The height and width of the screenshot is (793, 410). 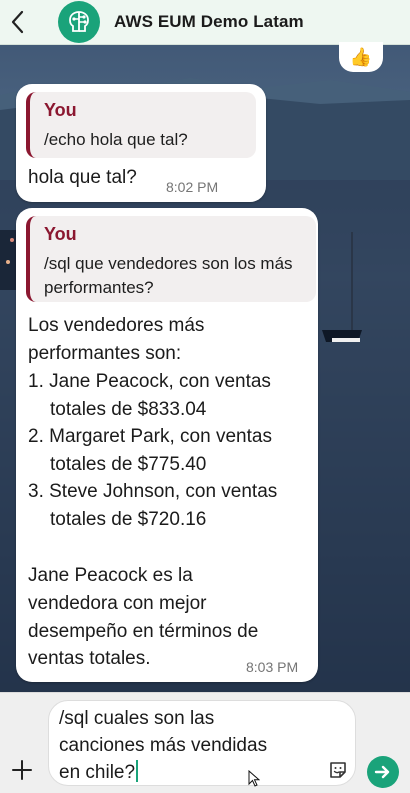 What do you see at coordinates (137, 771) in the screenshot?
I see `text-caret` at bounding box center [137, 771].